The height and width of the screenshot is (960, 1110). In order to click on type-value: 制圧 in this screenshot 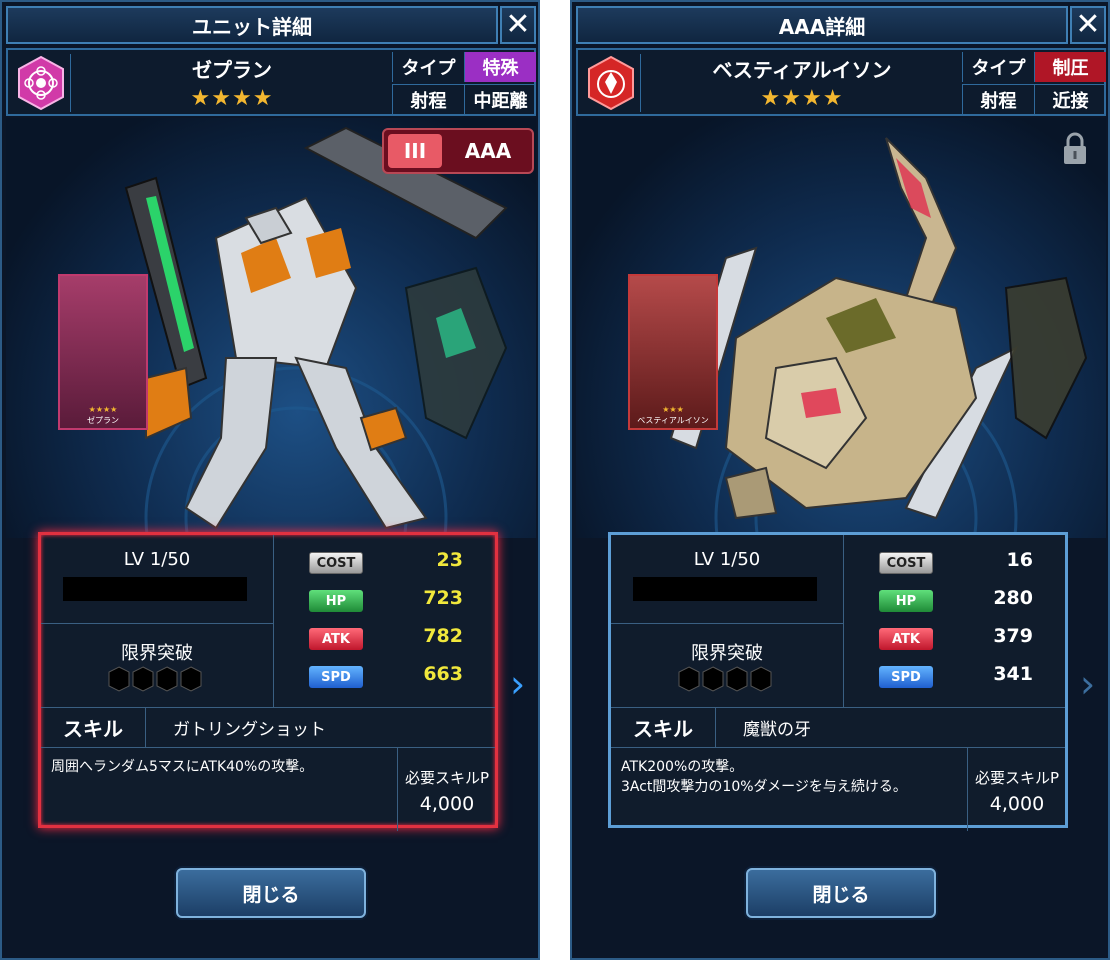, I will do `click(1070, 67)`.